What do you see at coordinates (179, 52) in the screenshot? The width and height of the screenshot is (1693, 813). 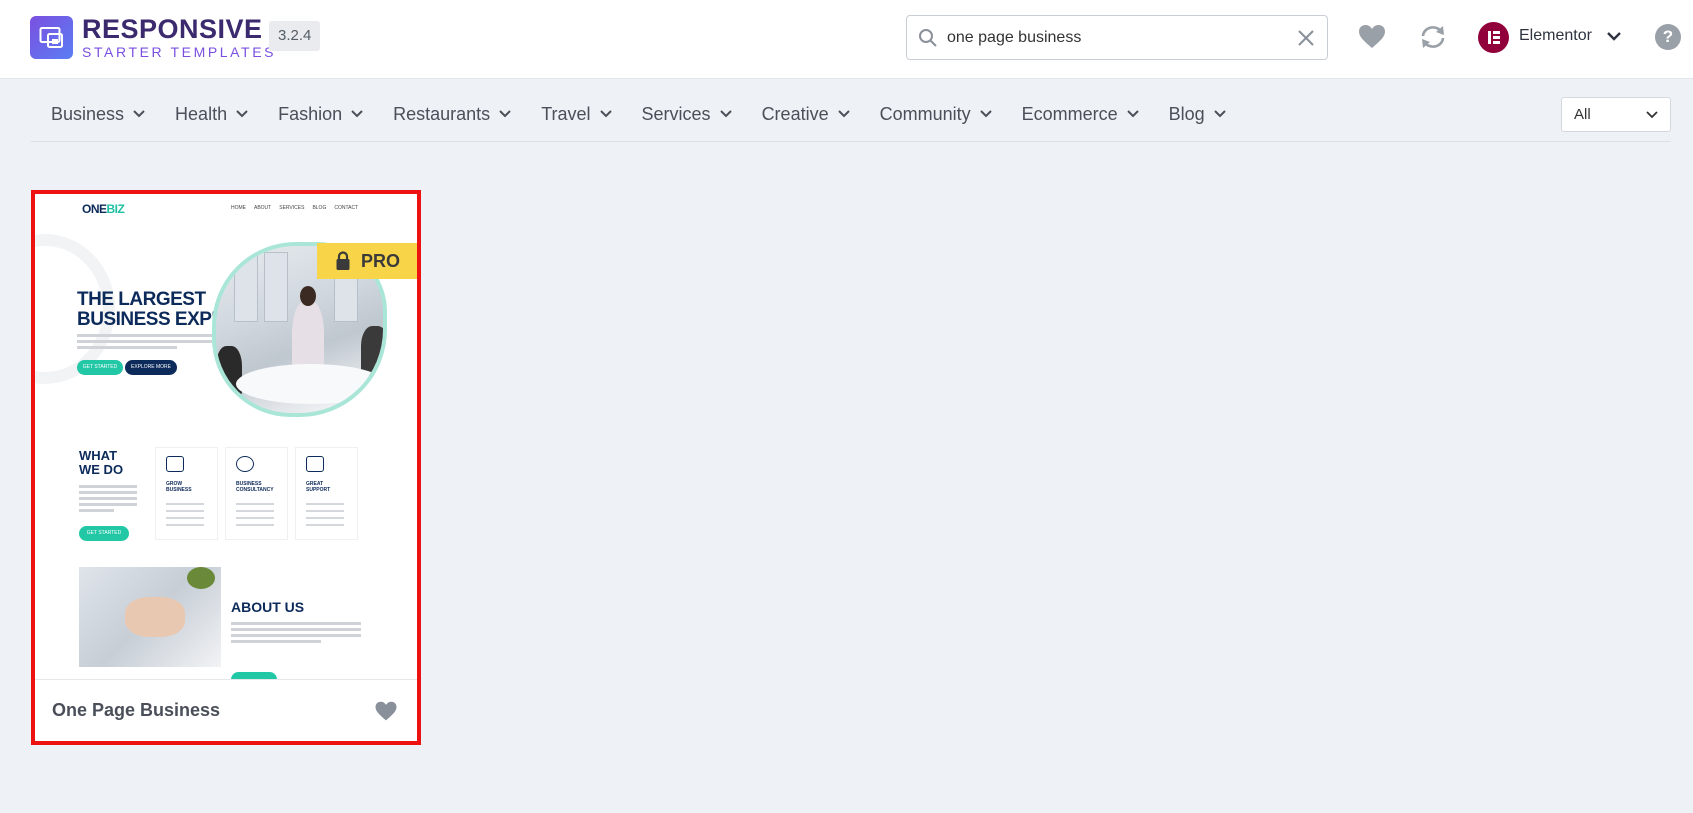 I see `brand-subtitle: STARTER TEMPLATES` at bounding box center [179, 52].